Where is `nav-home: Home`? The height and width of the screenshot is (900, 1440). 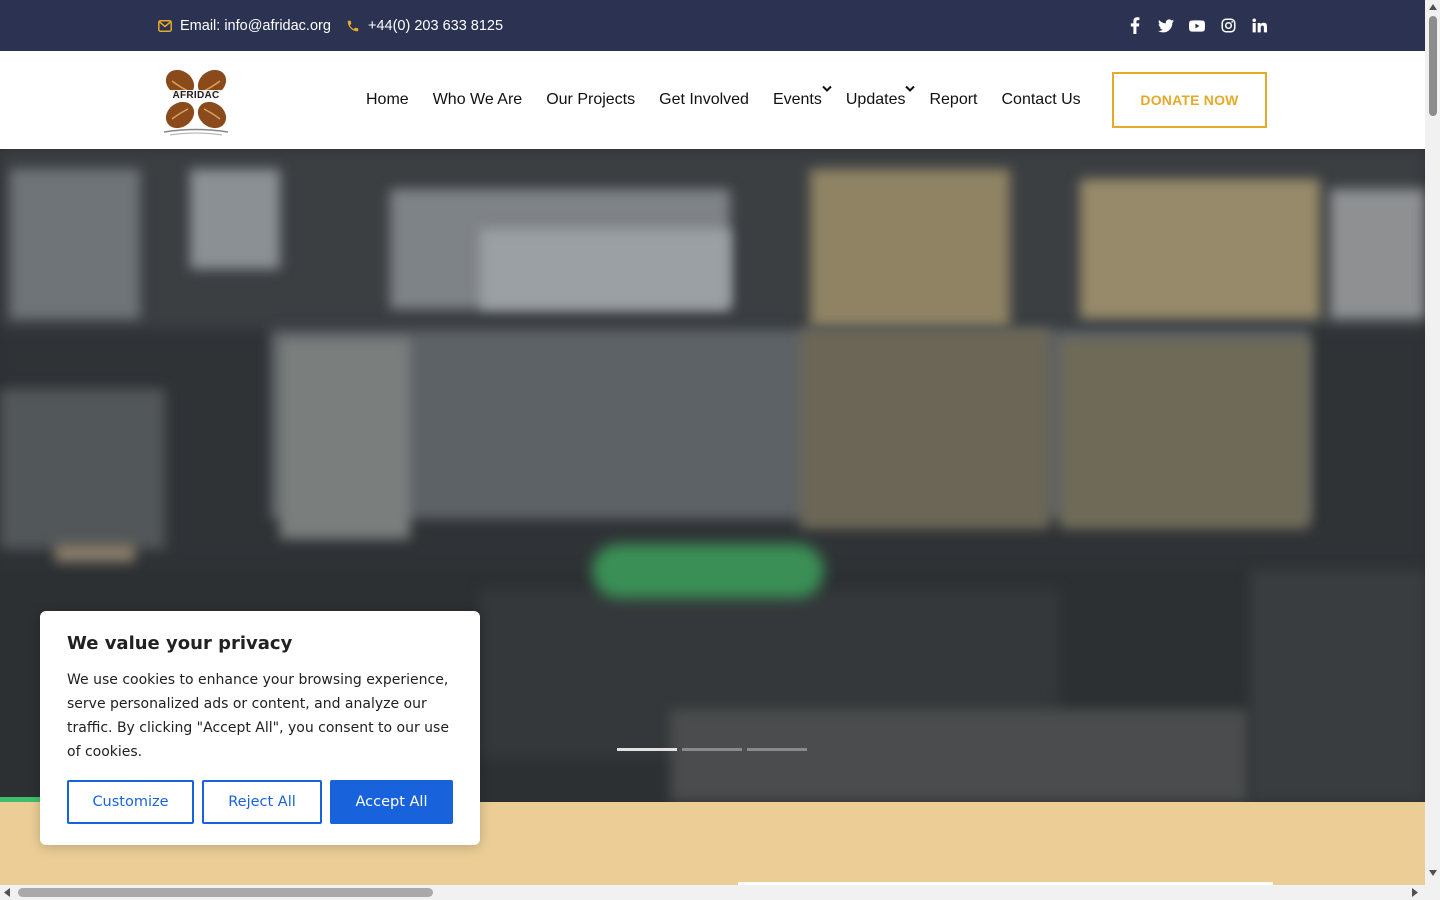 nav-home: Home is located at coordinates (387, 100).